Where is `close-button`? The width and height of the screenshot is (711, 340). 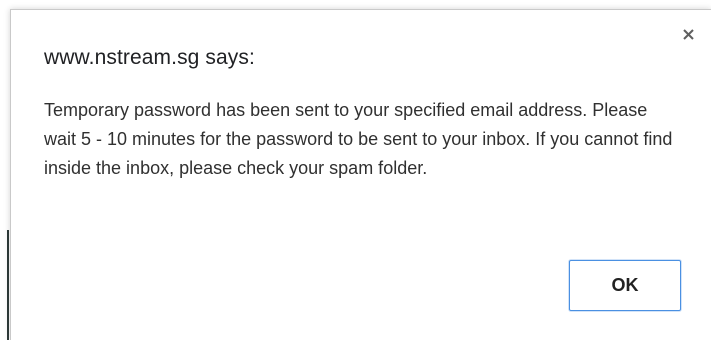 close-button is located at coordinates (688, 34).